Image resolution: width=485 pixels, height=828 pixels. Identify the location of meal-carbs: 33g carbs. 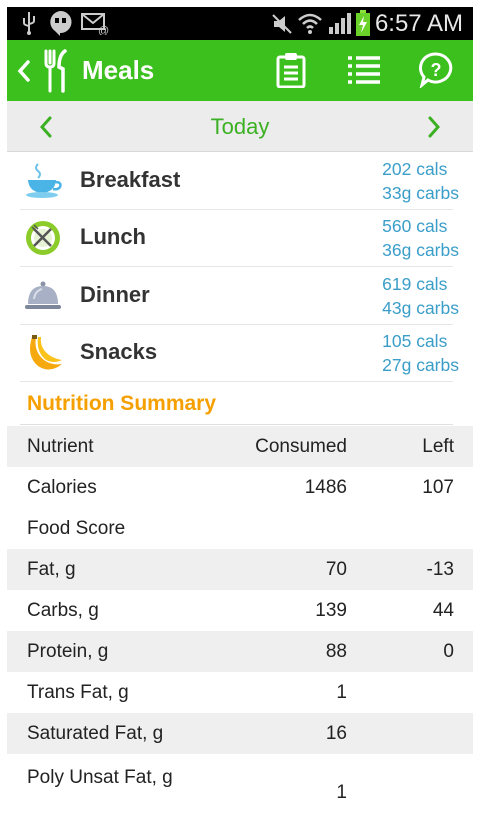
(420, 193).